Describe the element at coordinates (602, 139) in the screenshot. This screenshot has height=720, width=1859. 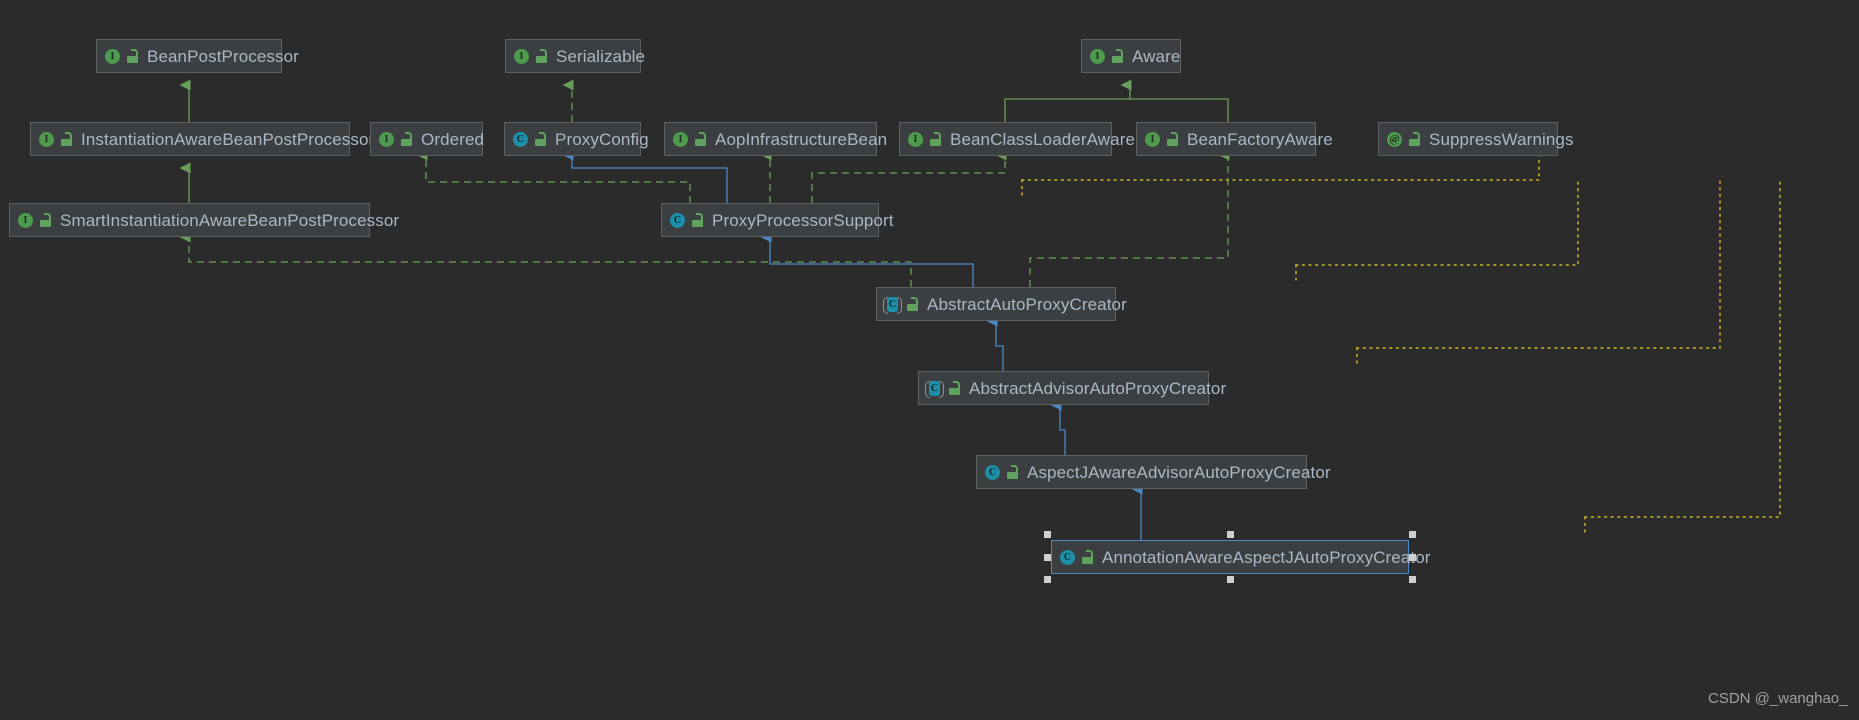
I see `class-node-label: ProxyConfig` at that location.